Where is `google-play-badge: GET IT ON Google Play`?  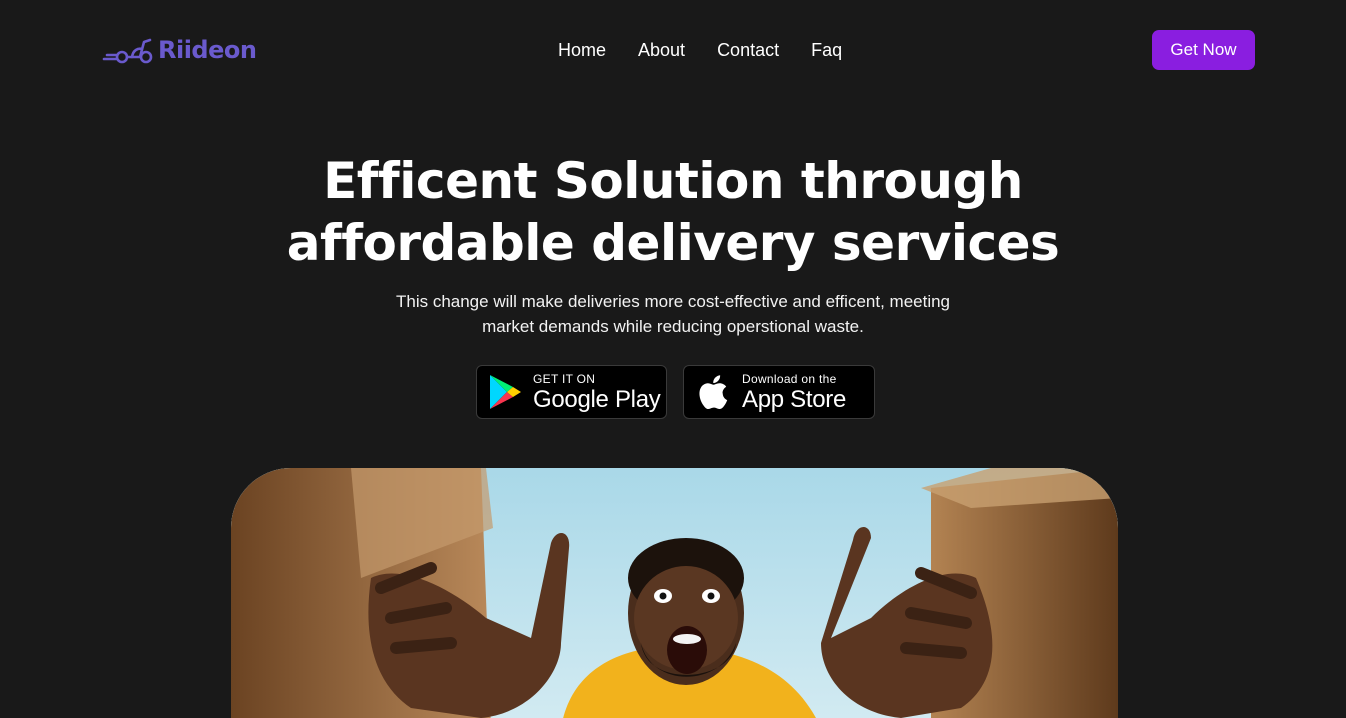
google-play-badge: GET IT ON Google Play is located at coordinates (571, 392).